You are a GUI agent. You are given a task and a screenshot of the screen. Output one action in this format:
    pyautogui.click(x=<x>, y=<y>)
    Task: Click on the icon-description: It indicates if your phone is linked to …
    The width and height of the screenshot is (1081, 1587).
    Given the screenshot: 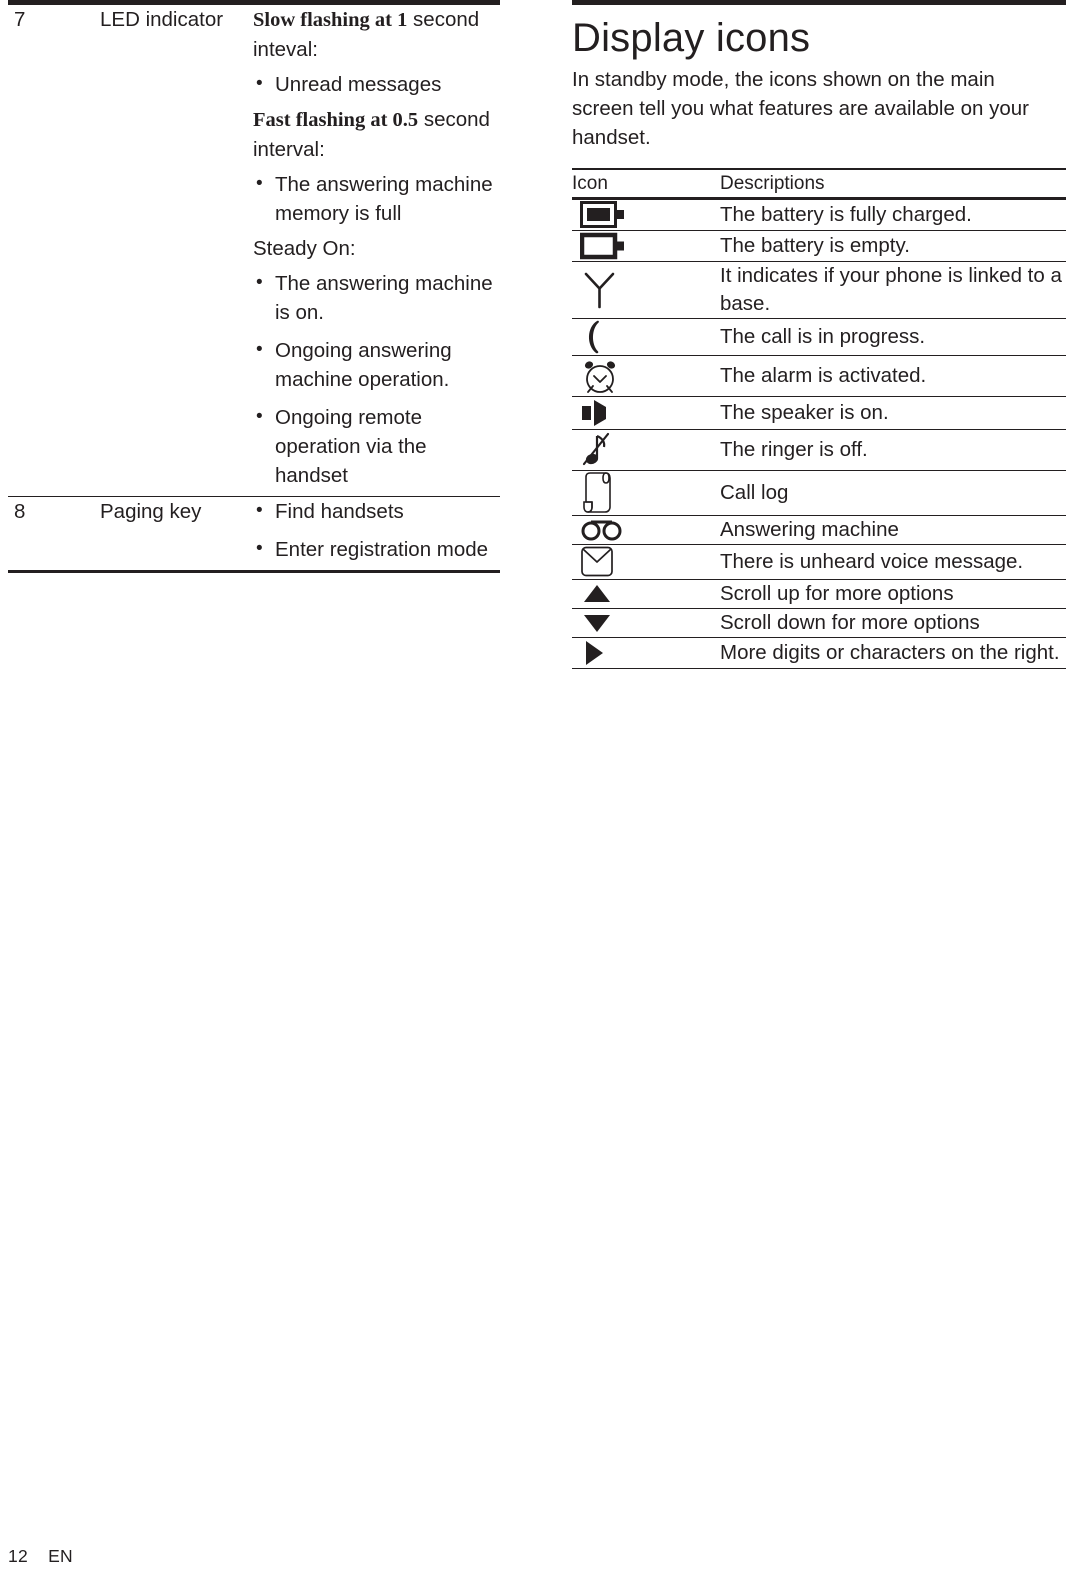 What is the action you would take?
    pyautogui.click(x=893, y=289)
    